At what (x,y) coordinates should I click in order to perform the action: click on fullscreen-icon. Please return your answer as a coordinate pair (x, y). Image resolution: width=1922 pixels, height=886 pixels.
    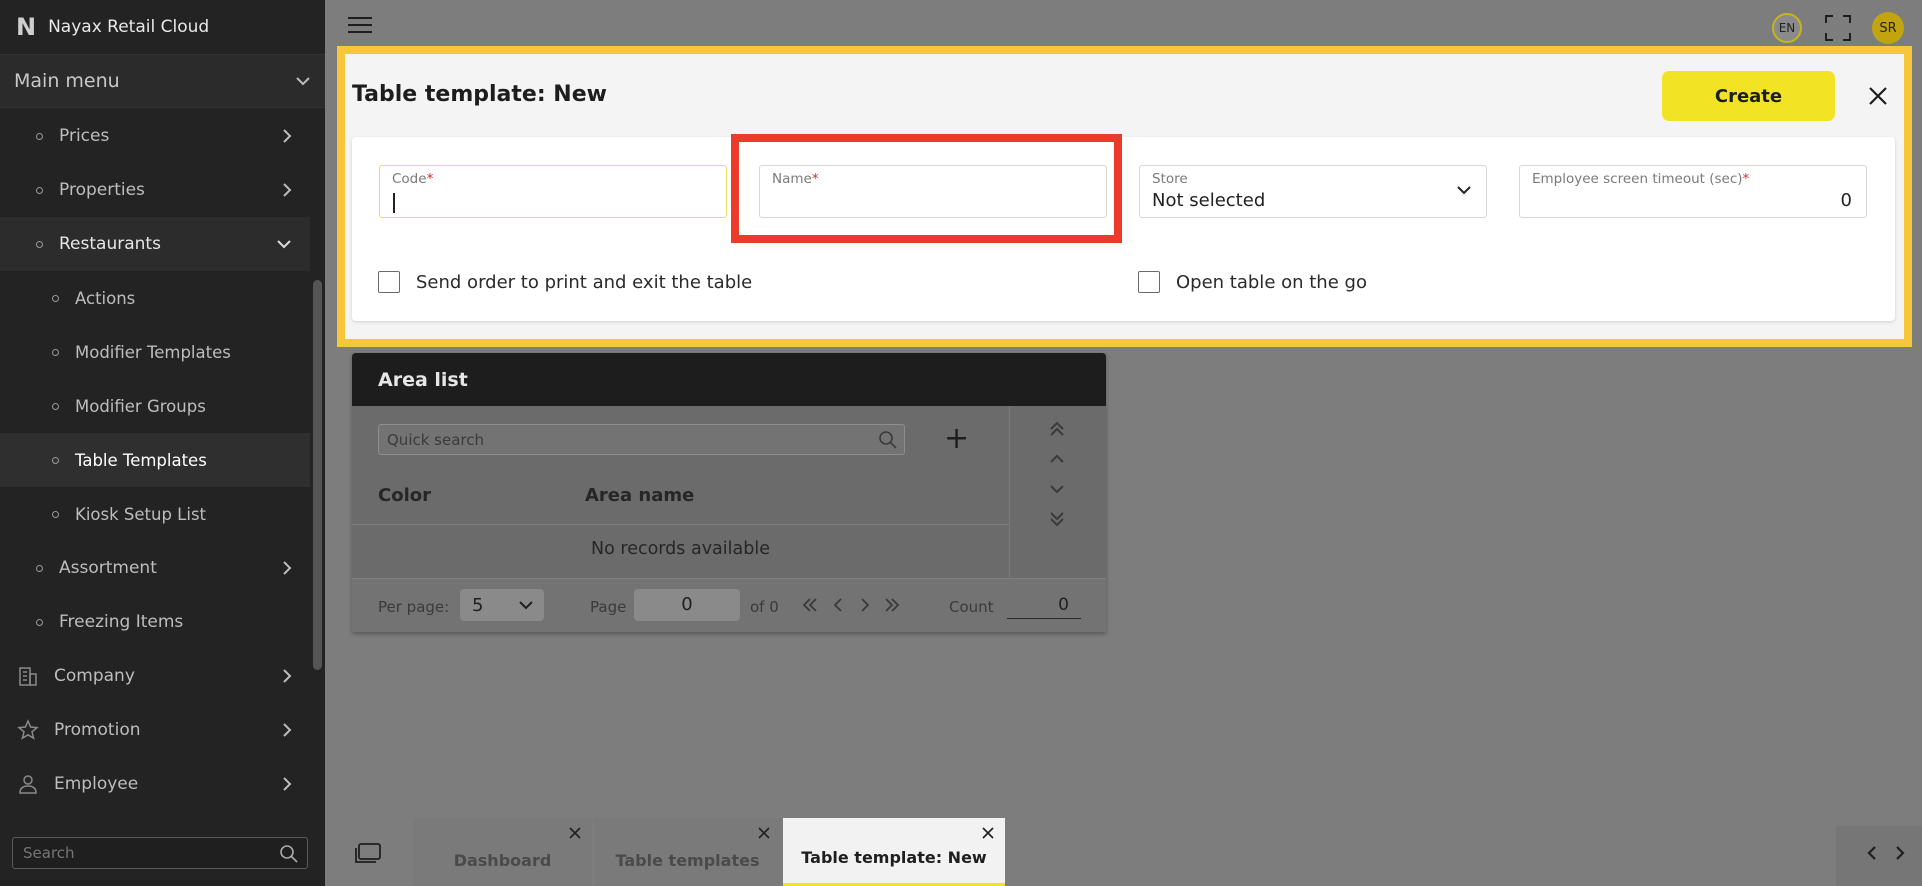
    Looking at the image, I should click on (1838, 28).